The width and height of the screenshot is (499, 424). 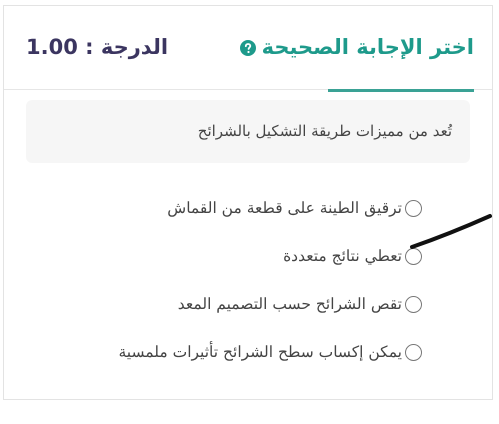 I want to click on help-icon, so click(x=248, y=48).